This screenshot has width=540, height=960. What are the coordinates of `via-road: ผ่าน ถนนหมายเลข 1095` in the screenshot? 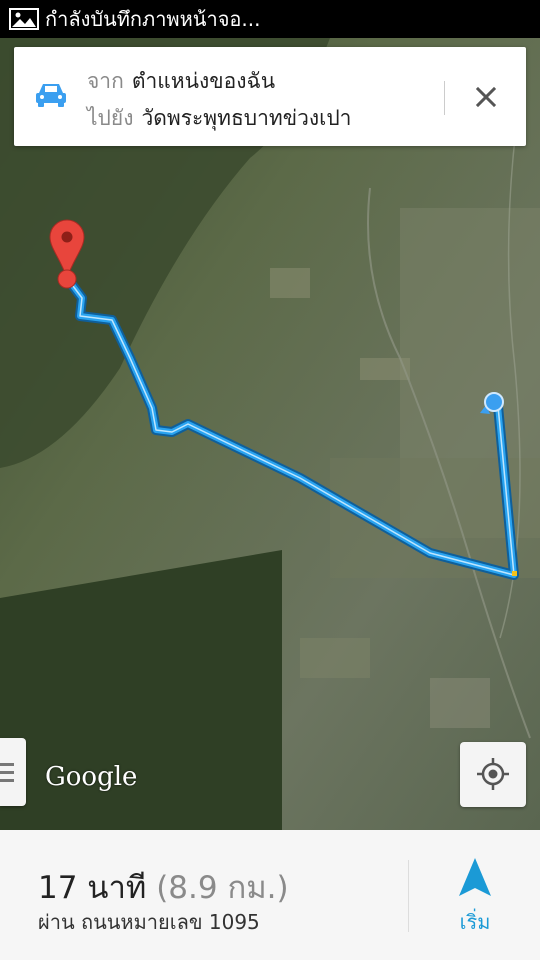 It's located at (149, 922).